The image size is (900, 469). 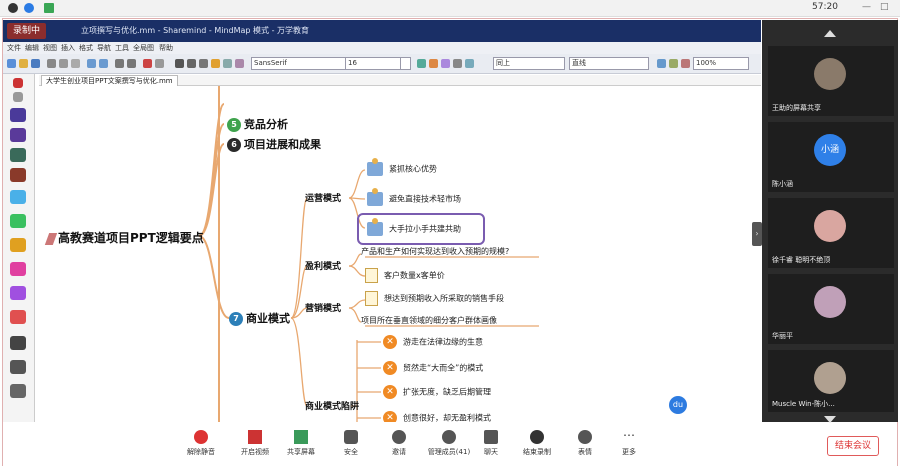 I want to click on more-button: ⋯ 更多, so click(x=629, y=443).